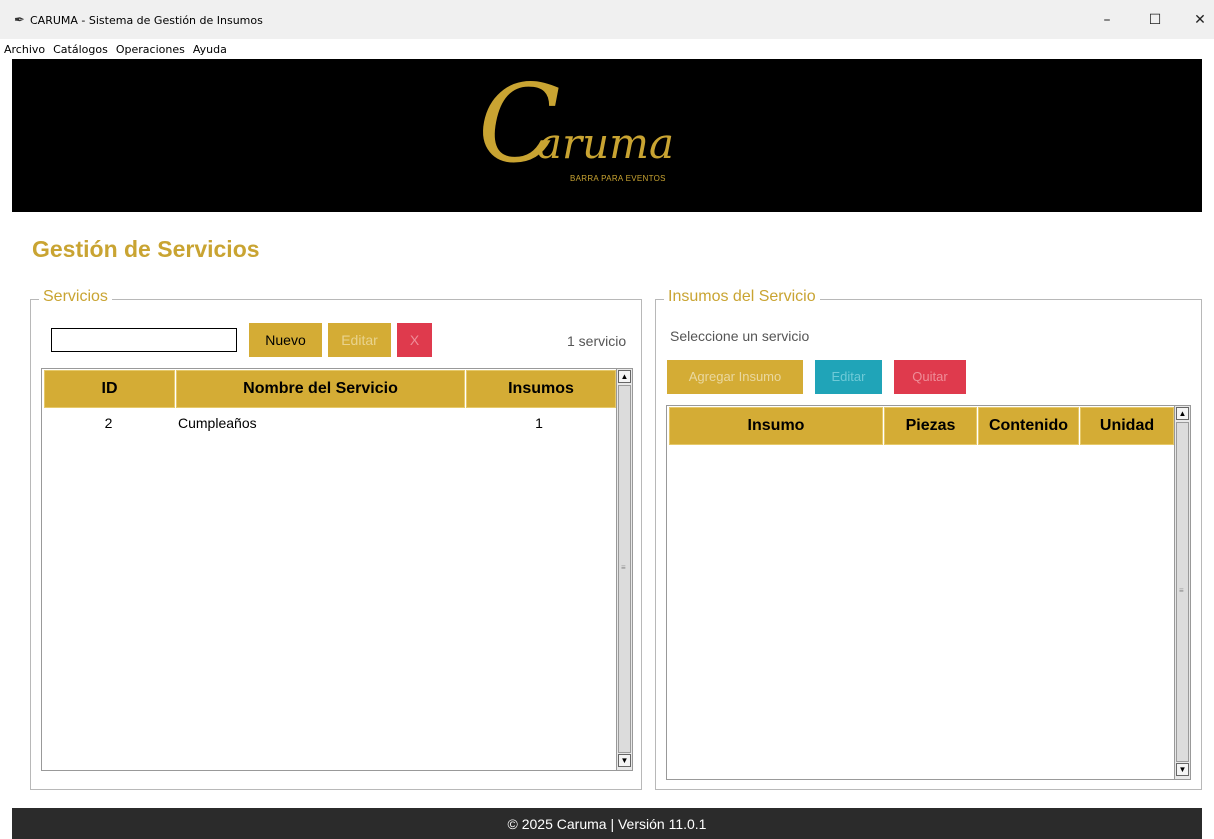  What do you see at coordinates (146, 249) in the screenshot?
I see `page-title: Gestión de Servicios` at bounding box center [146, 249].